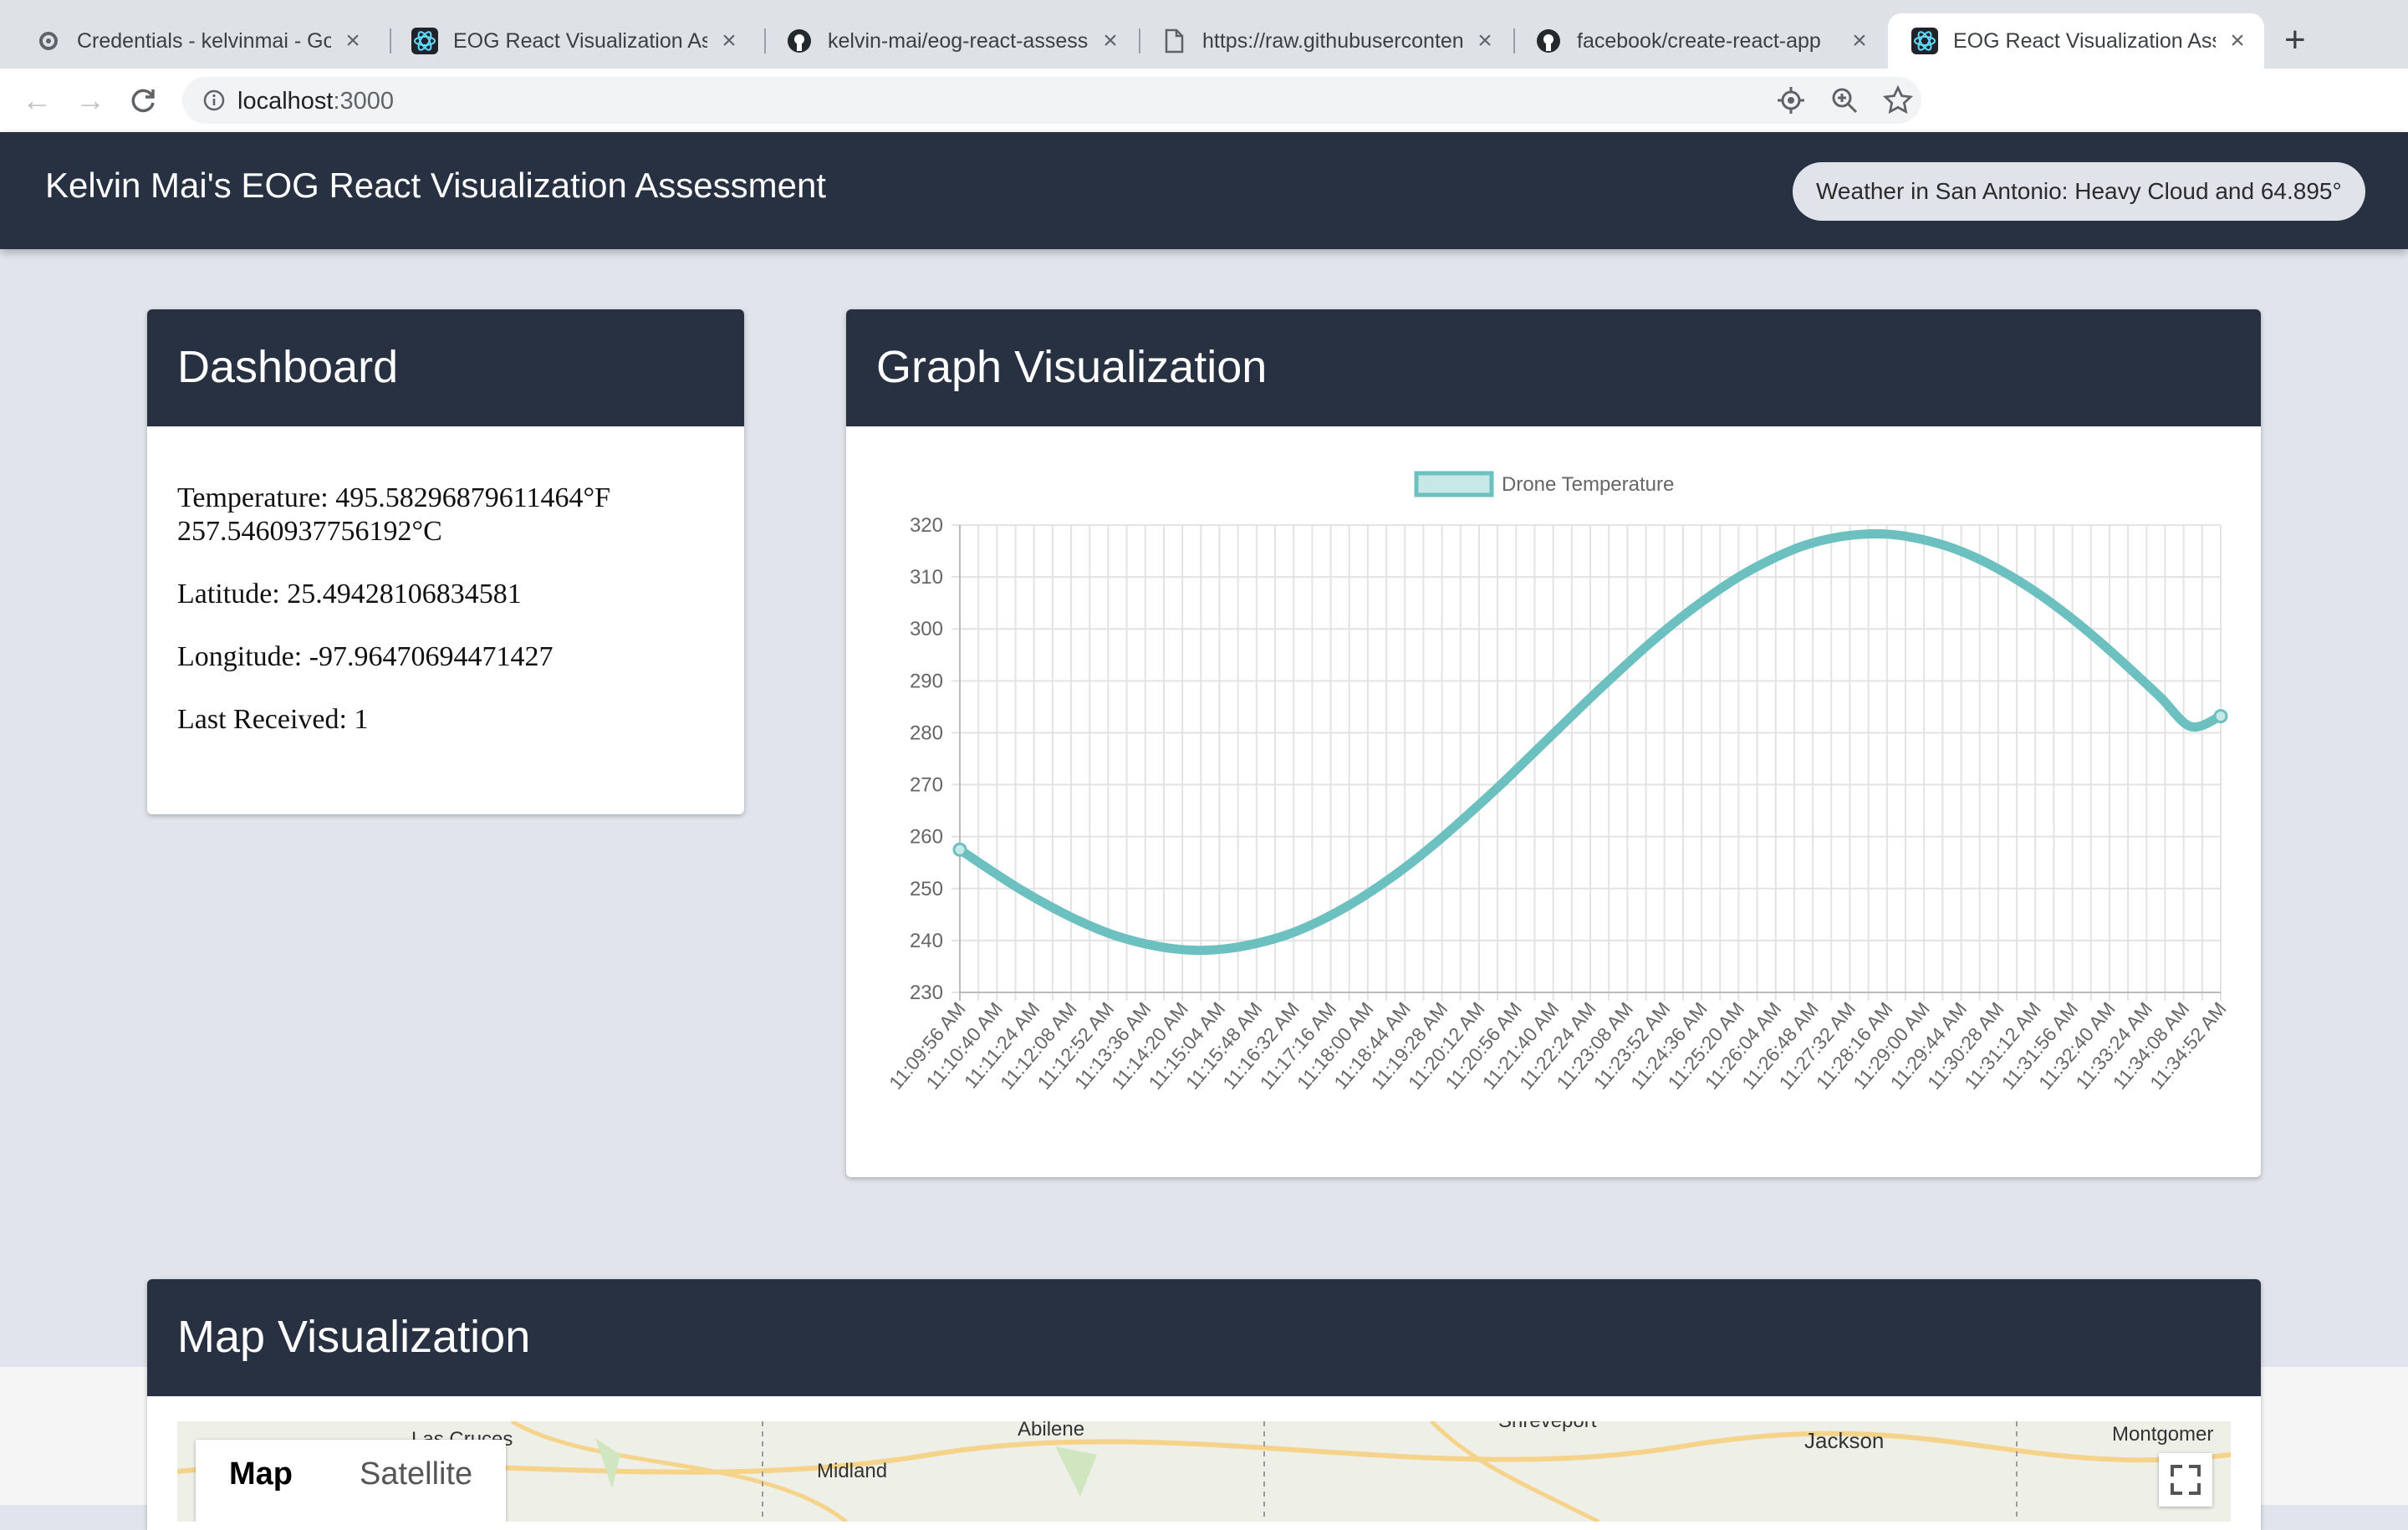  Describe the element at coordinates (926, 629) in the screenshot. I see `y-tick-label: 300` at that location.